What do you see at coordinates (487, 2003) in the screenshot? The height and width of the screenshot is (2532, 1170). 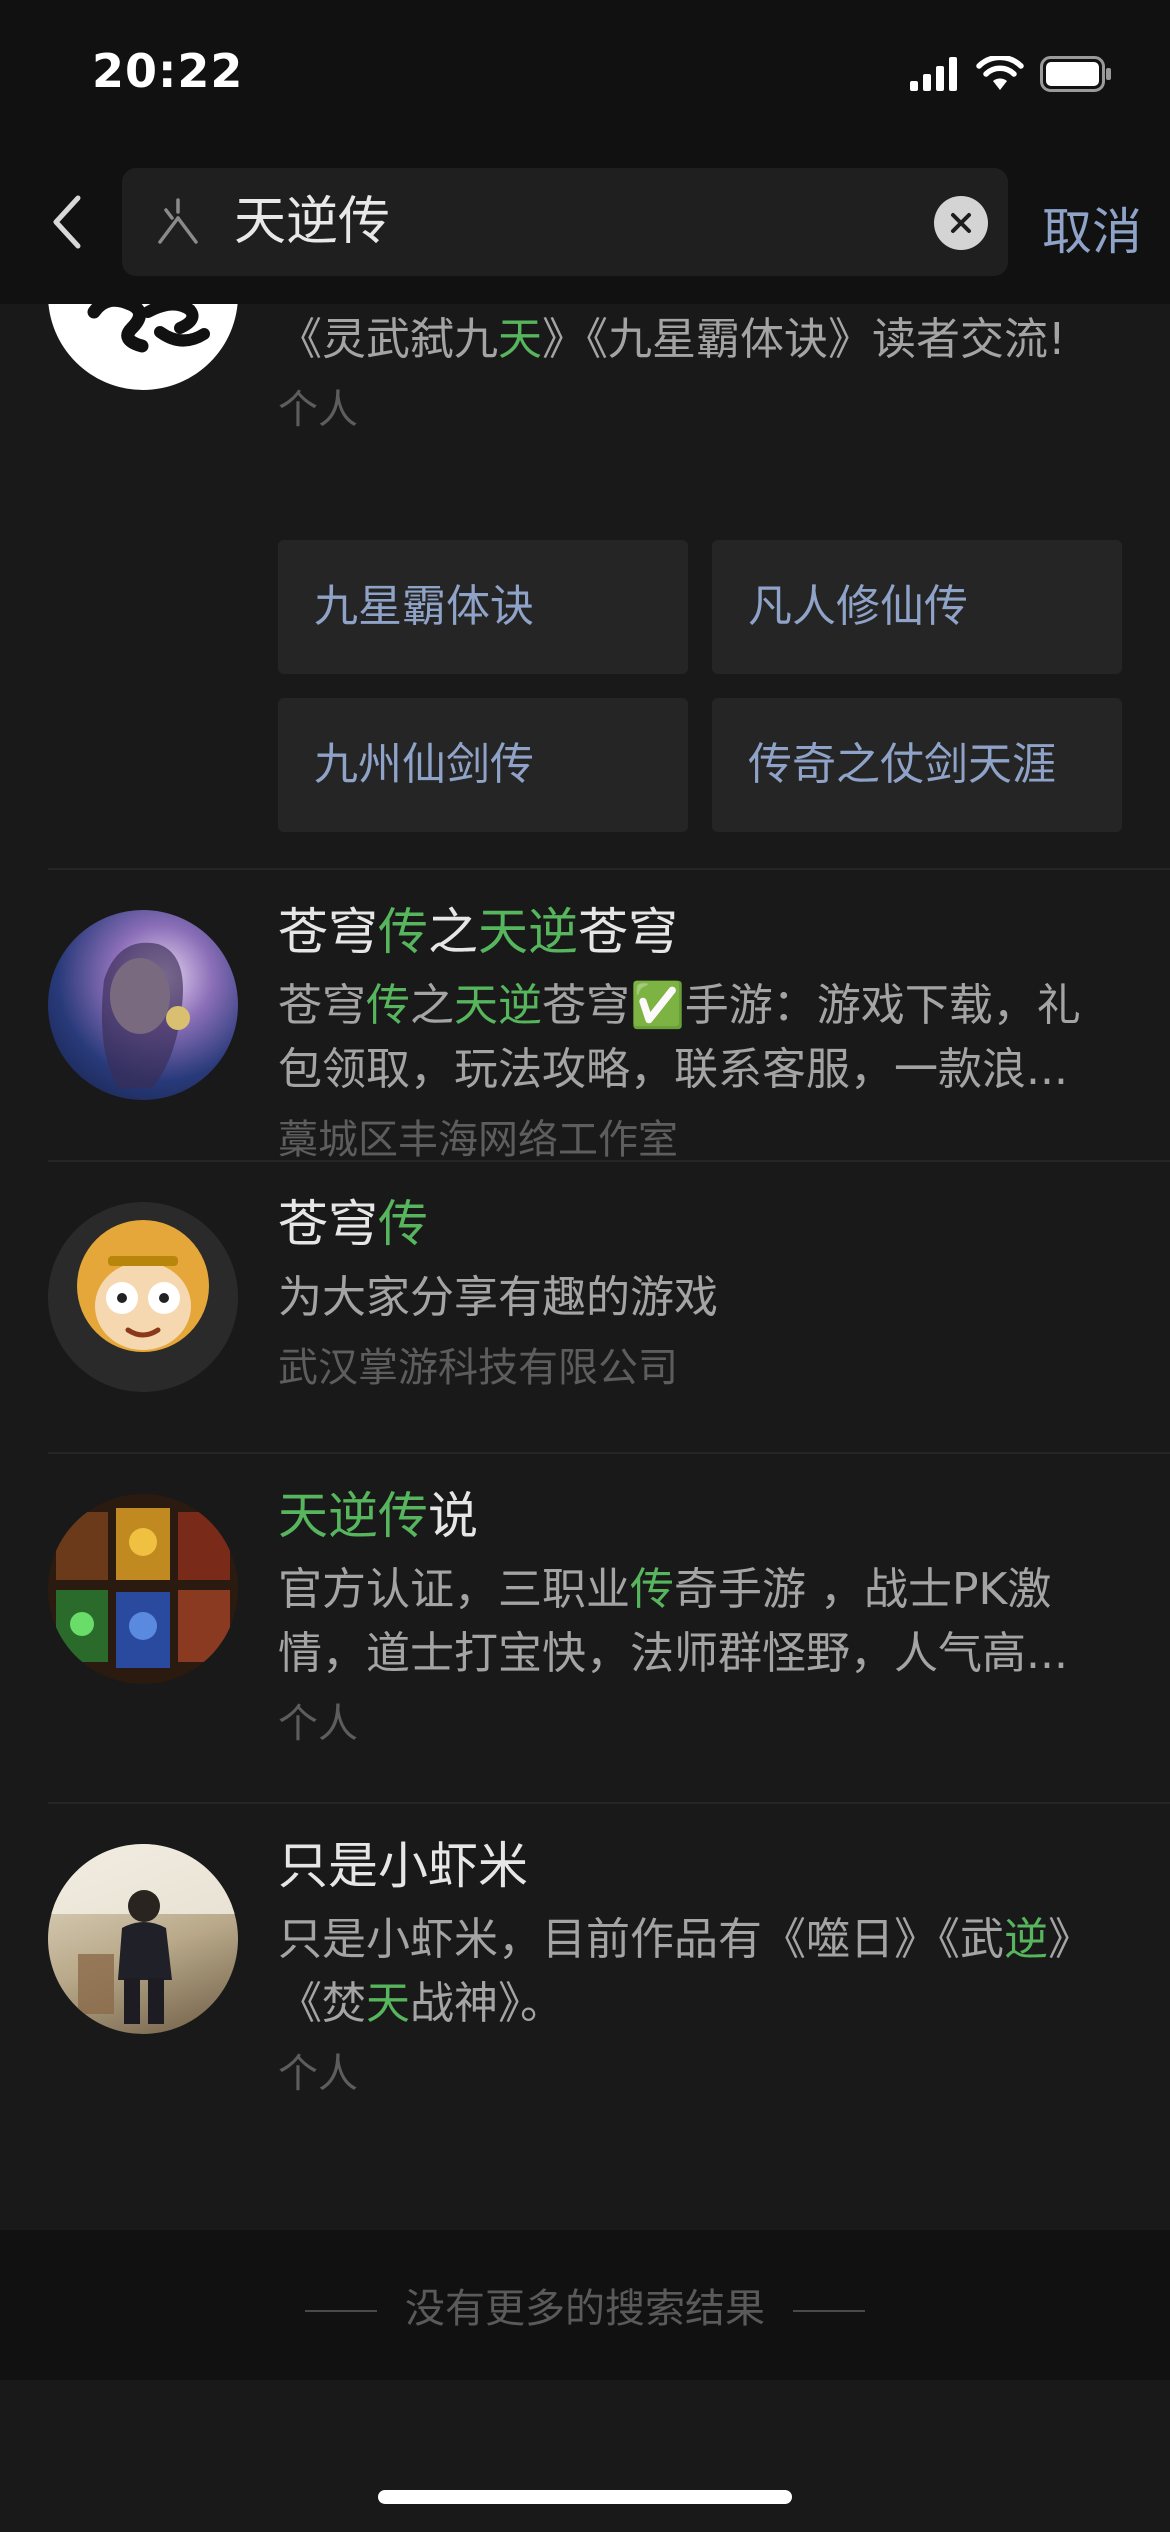 I see `text-segment: 战神》。` at bounding box center [487, 2003].